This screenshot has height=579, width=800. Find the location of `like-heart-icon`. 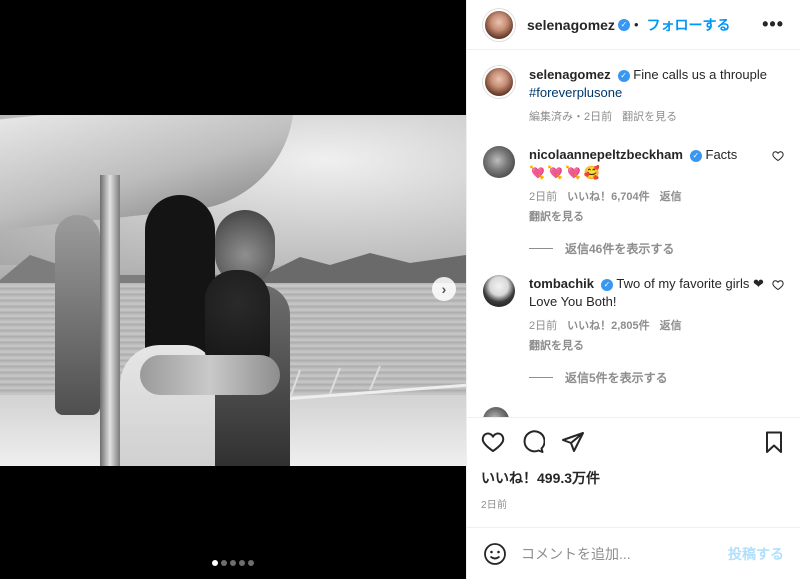

like-heart-icon is located at coordinates (493, 442).